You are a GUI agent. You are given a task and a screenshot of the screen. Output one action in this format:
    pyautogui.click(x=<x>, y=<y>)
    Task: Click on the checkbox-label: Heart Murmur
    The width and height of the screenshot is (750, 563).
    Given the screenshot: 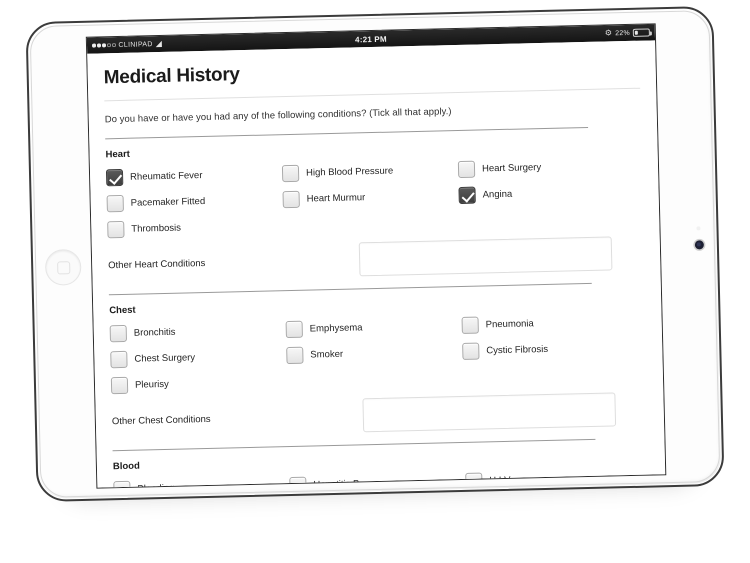 What is the action you would take?
    pyautogui.click(x=336, y=198)
    